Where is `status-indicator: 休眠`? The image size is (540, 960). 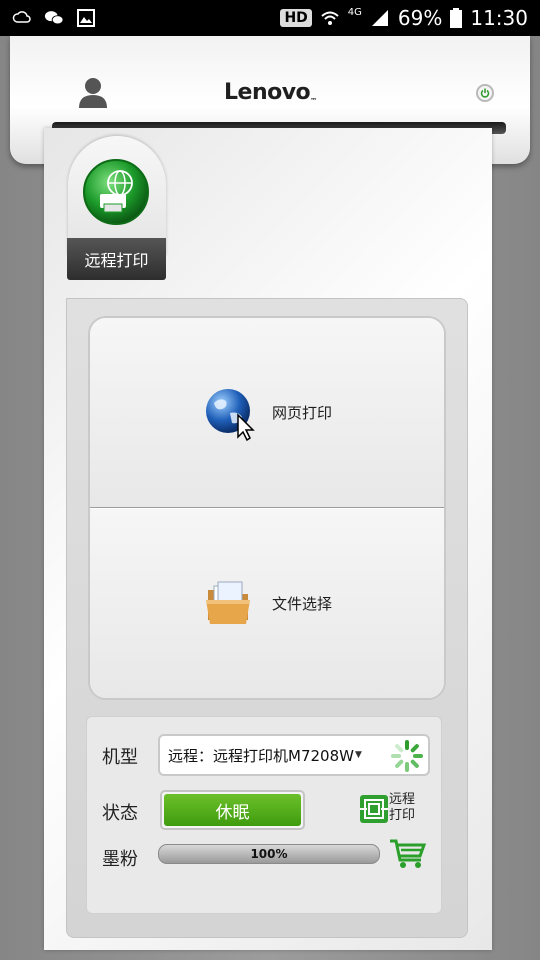
status-indicator: 休眠 is located at coordinates (232, 810).